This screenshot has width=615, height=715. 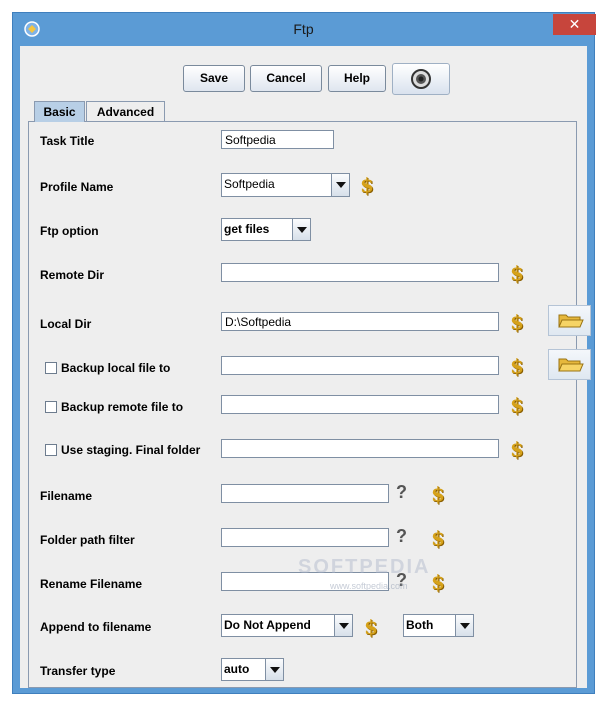 I want to click on help-button: Help, so click(x=357, y=78).